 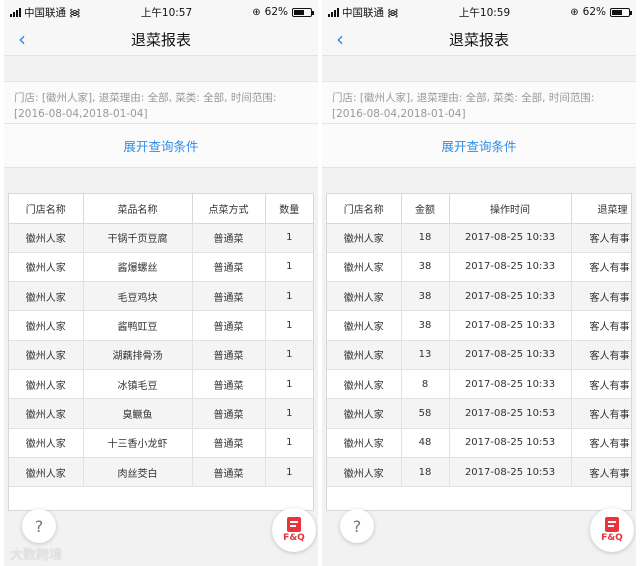 I want to click on wifi-icon: ᯼, so click(x=75, y=12).